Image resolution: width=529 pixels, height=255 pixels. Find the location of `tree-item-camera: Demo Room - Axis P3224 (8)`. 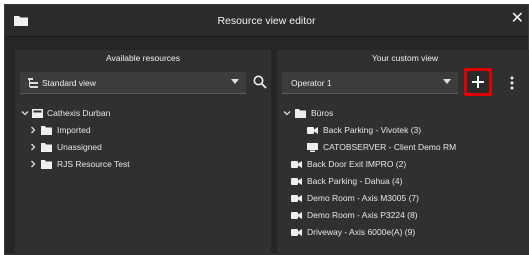

tree-item-camera: Demo Room - Axis P3224 (8) is located at coordinates (409, 216).